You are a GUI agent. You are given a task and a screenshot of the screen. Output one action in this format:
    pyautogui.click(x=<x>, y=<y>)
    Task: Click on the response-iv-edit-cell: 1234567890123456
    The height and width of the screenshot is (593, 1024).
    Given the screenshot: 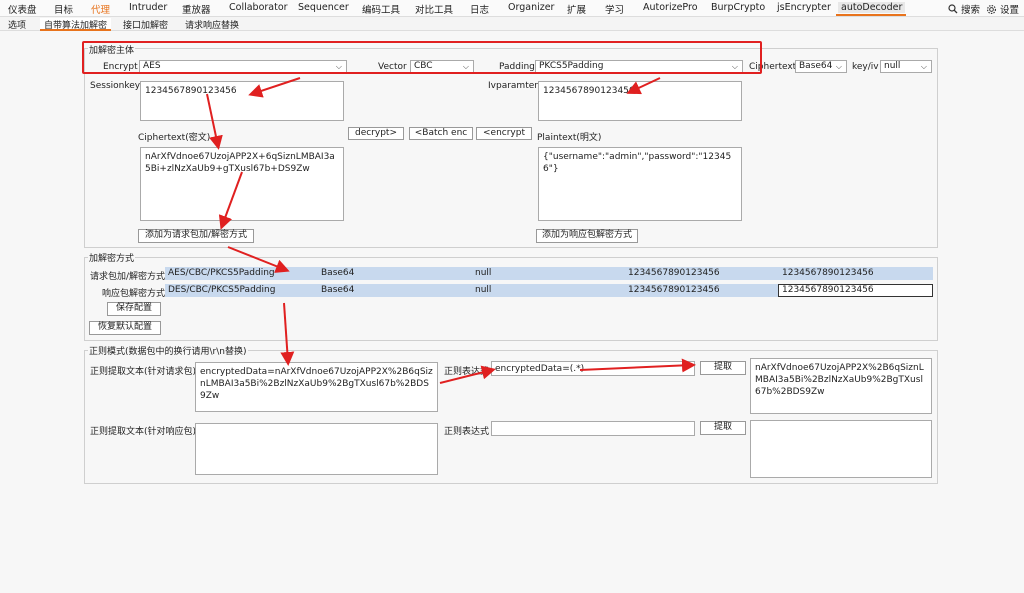 What is the action you would take?
    pyautogui.click(x=855, y=290)
    